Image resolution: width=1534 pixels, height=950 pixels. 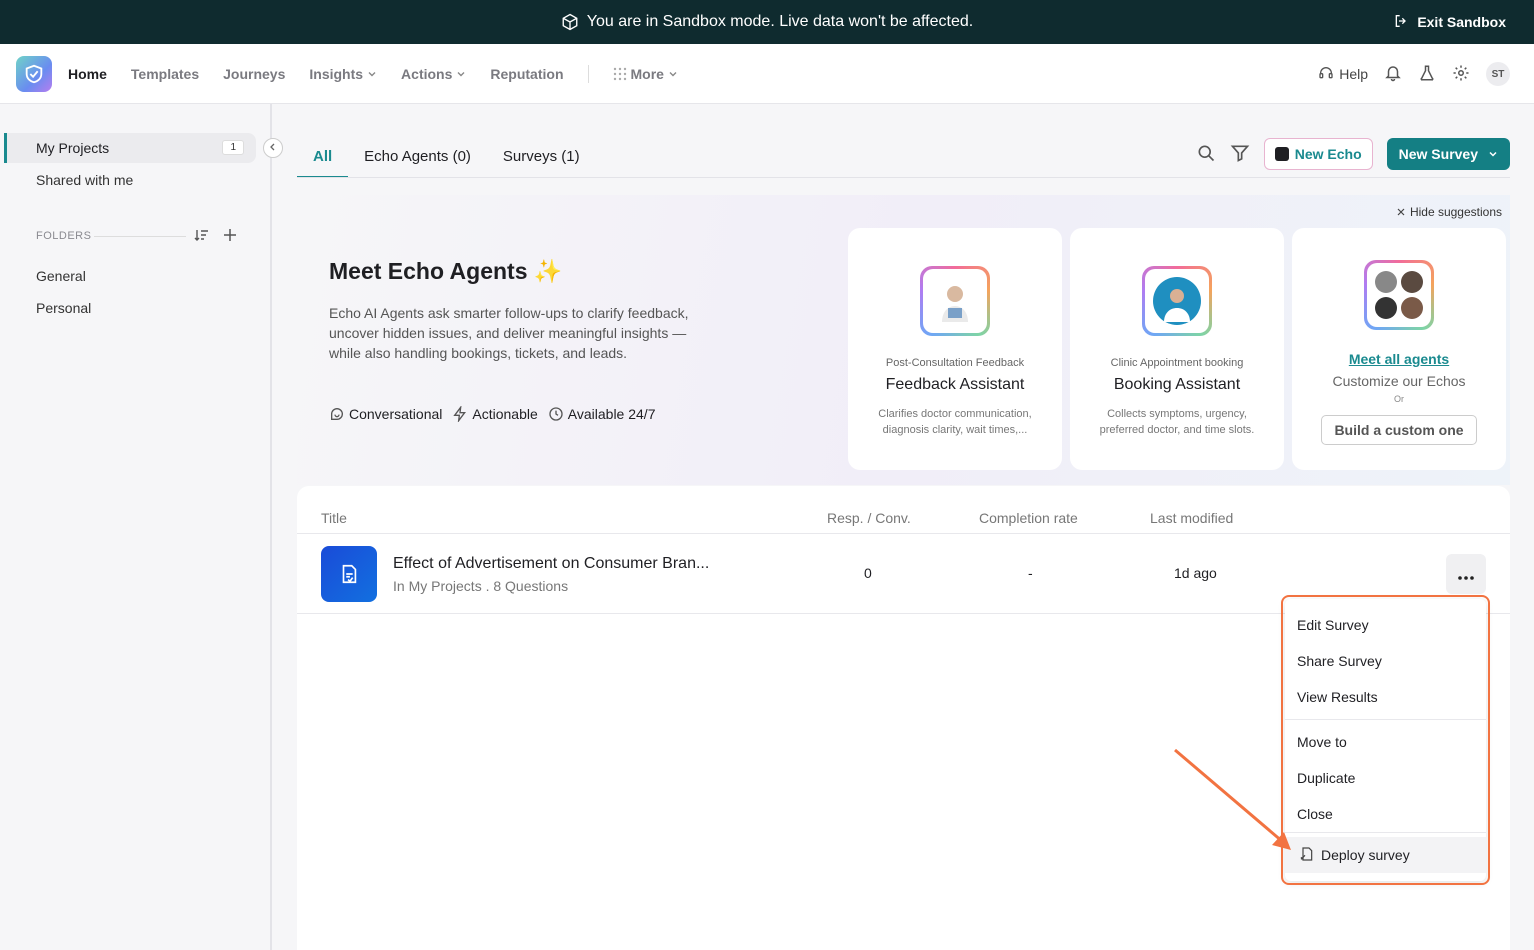 What do you see at coordinates (1191, 518) in the screenshot?
I see `column-header-modified: Last modified` at bounding box center [1191, 518].